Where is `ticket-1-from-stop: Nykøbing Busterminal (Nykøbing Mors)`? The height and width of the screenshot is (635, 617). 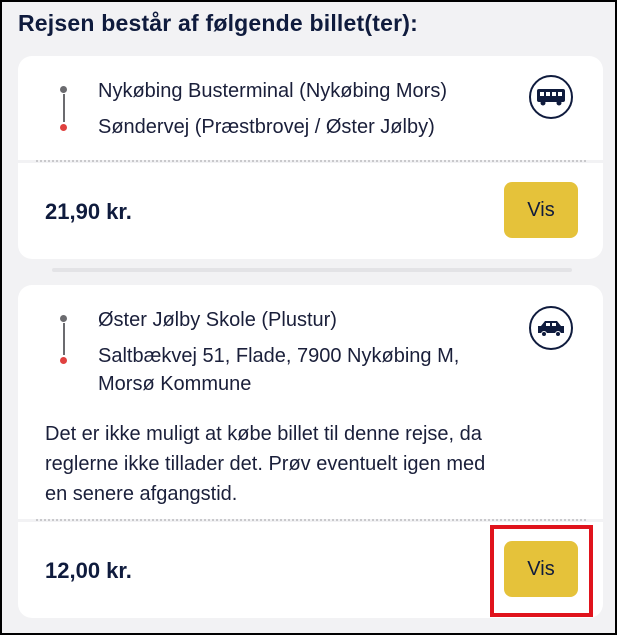
ticket-1-from-stop: Nykøbing Busterminal (Nykøbing Mors) is located at coordinates (272, 91).